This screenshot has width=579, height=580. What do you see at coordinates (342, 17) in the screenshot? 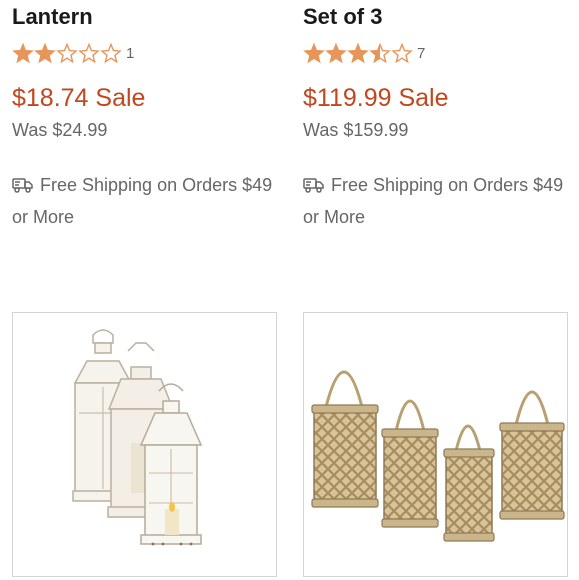
I see `product-title: Set of 3` at bounding box center [342, 17].